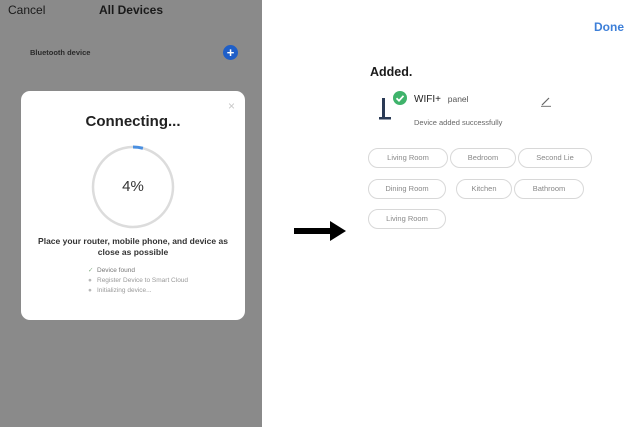 This screenshot has height=427, width=627. I want to click on progress-percent: 4%, so click(133, 186).